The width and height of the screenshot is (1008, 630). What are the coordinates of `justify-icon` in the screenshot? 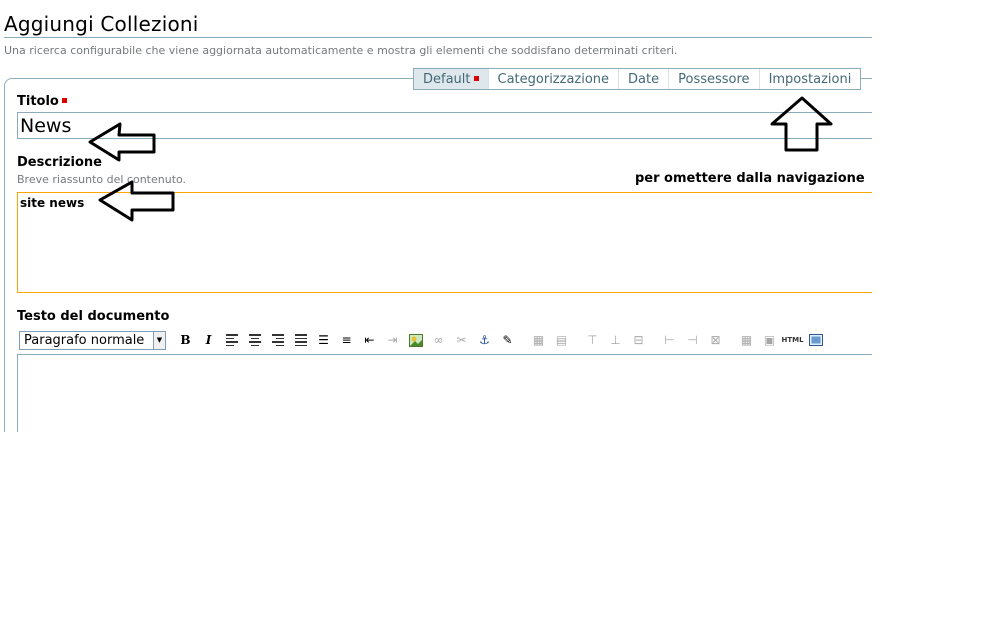 It's located at (300, 340).